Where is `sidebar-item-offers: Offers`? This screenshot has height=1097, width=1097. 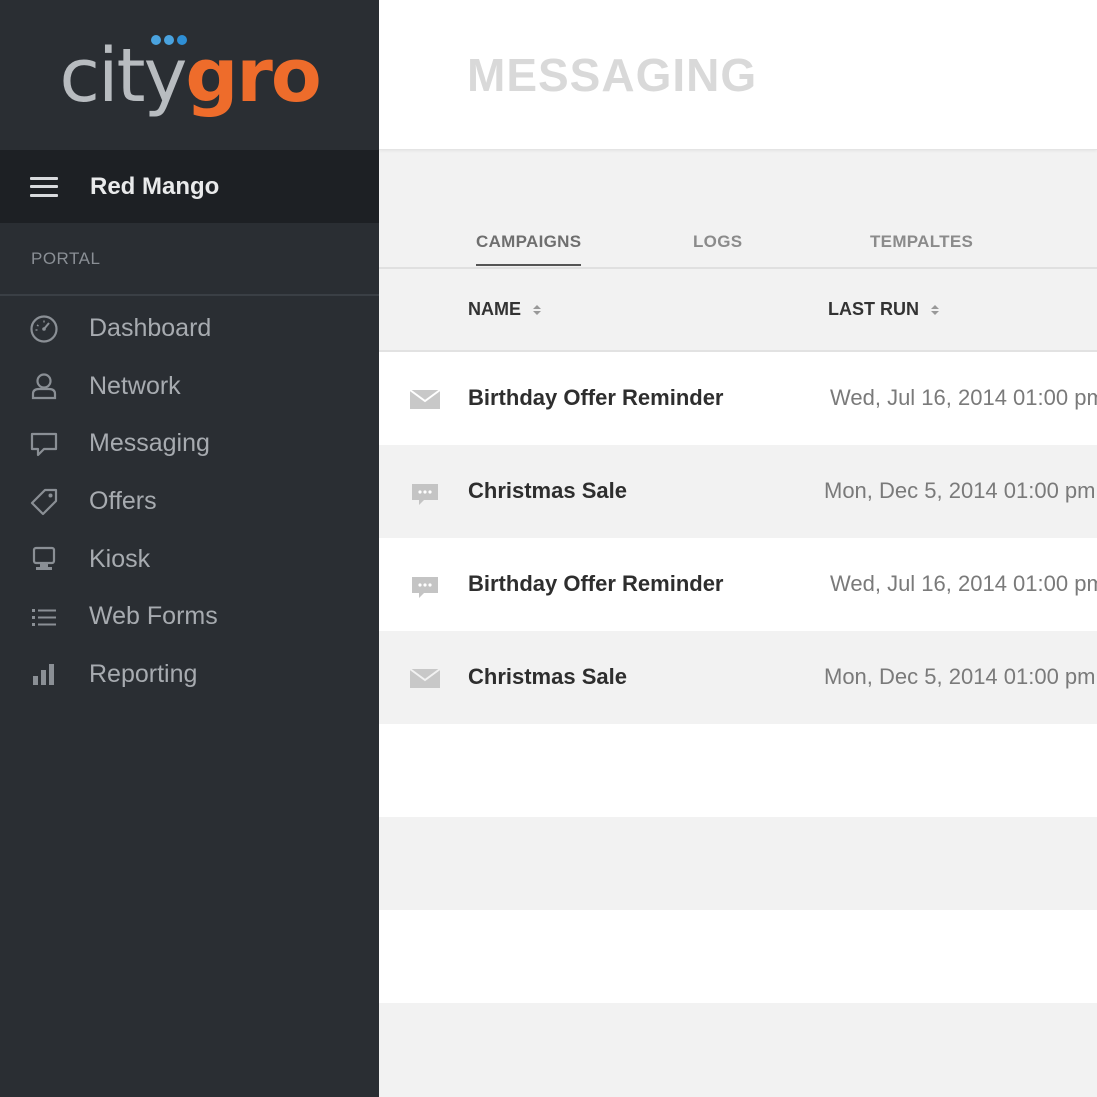
sidebar-item-offers: Offers is located at coordinates (189, 502).